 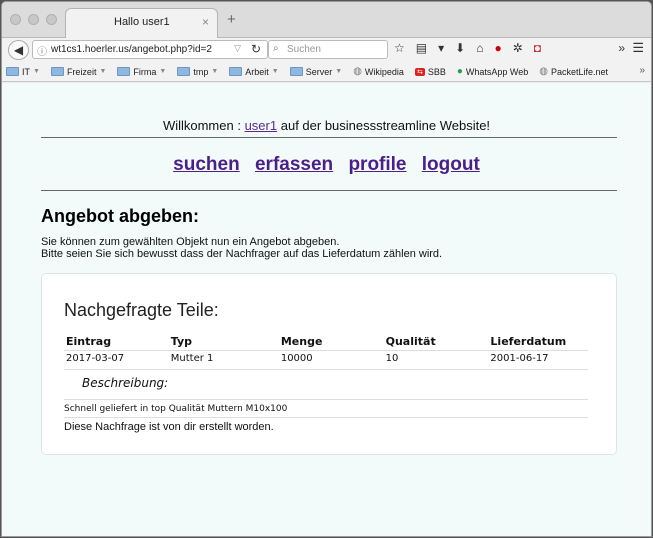 What do you see at coordinates (294, 164) in the screenshot?
I see `nav-erfassen-link: erfassen` at bounding box center [294, 164].